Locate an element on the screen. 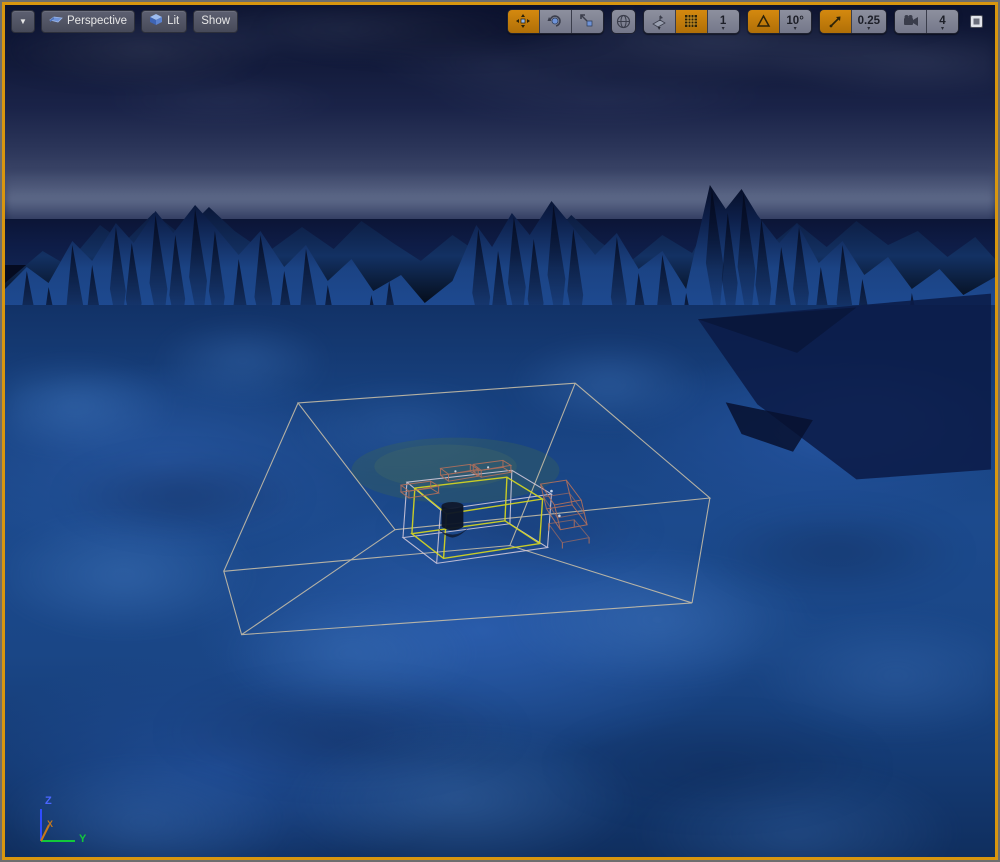 This screenshot has height=862, width=1000. camera-speed-group: 4 ▾ is located at coordinates (926, 21).